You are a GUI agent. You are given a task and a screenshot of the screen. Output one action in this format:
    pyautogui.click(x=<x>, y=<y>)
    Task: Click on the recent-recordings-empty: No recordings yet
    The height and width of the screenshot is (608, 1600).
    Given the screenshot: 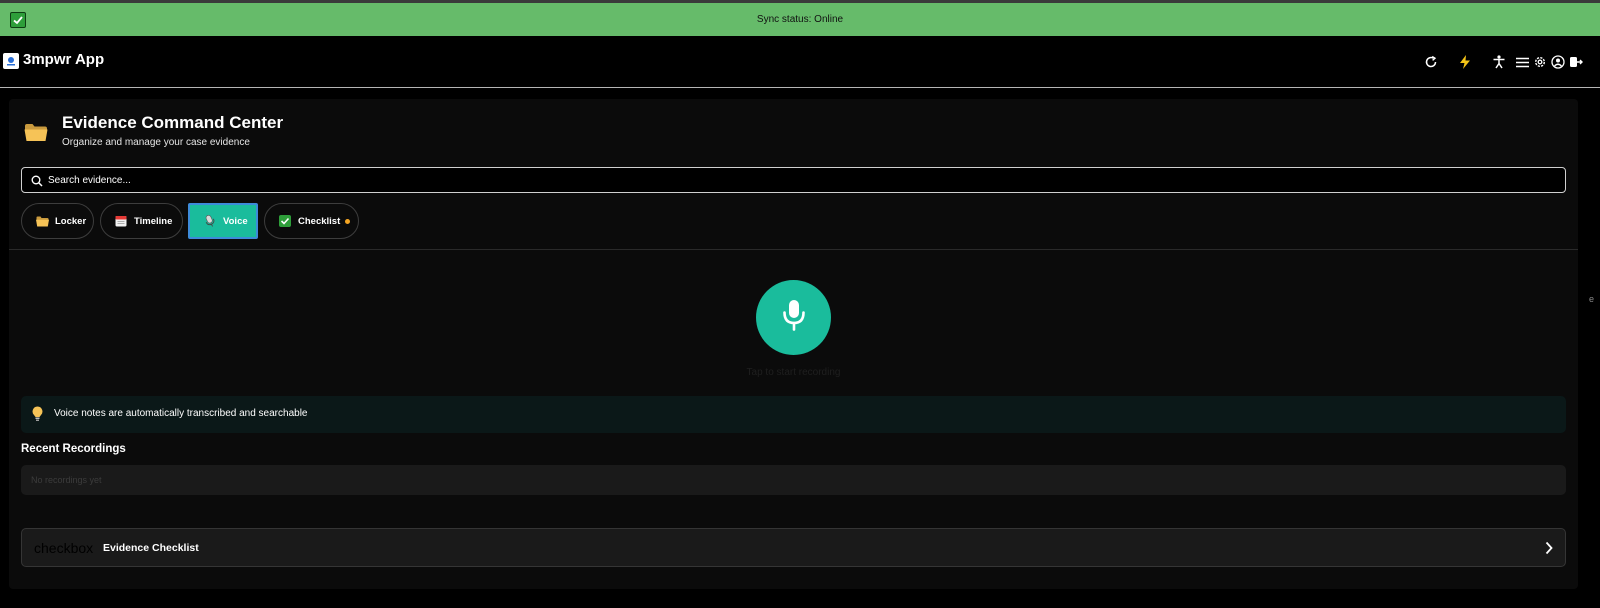 What is the action you would take?
    pyautogui.click(x=793, y=480)
    